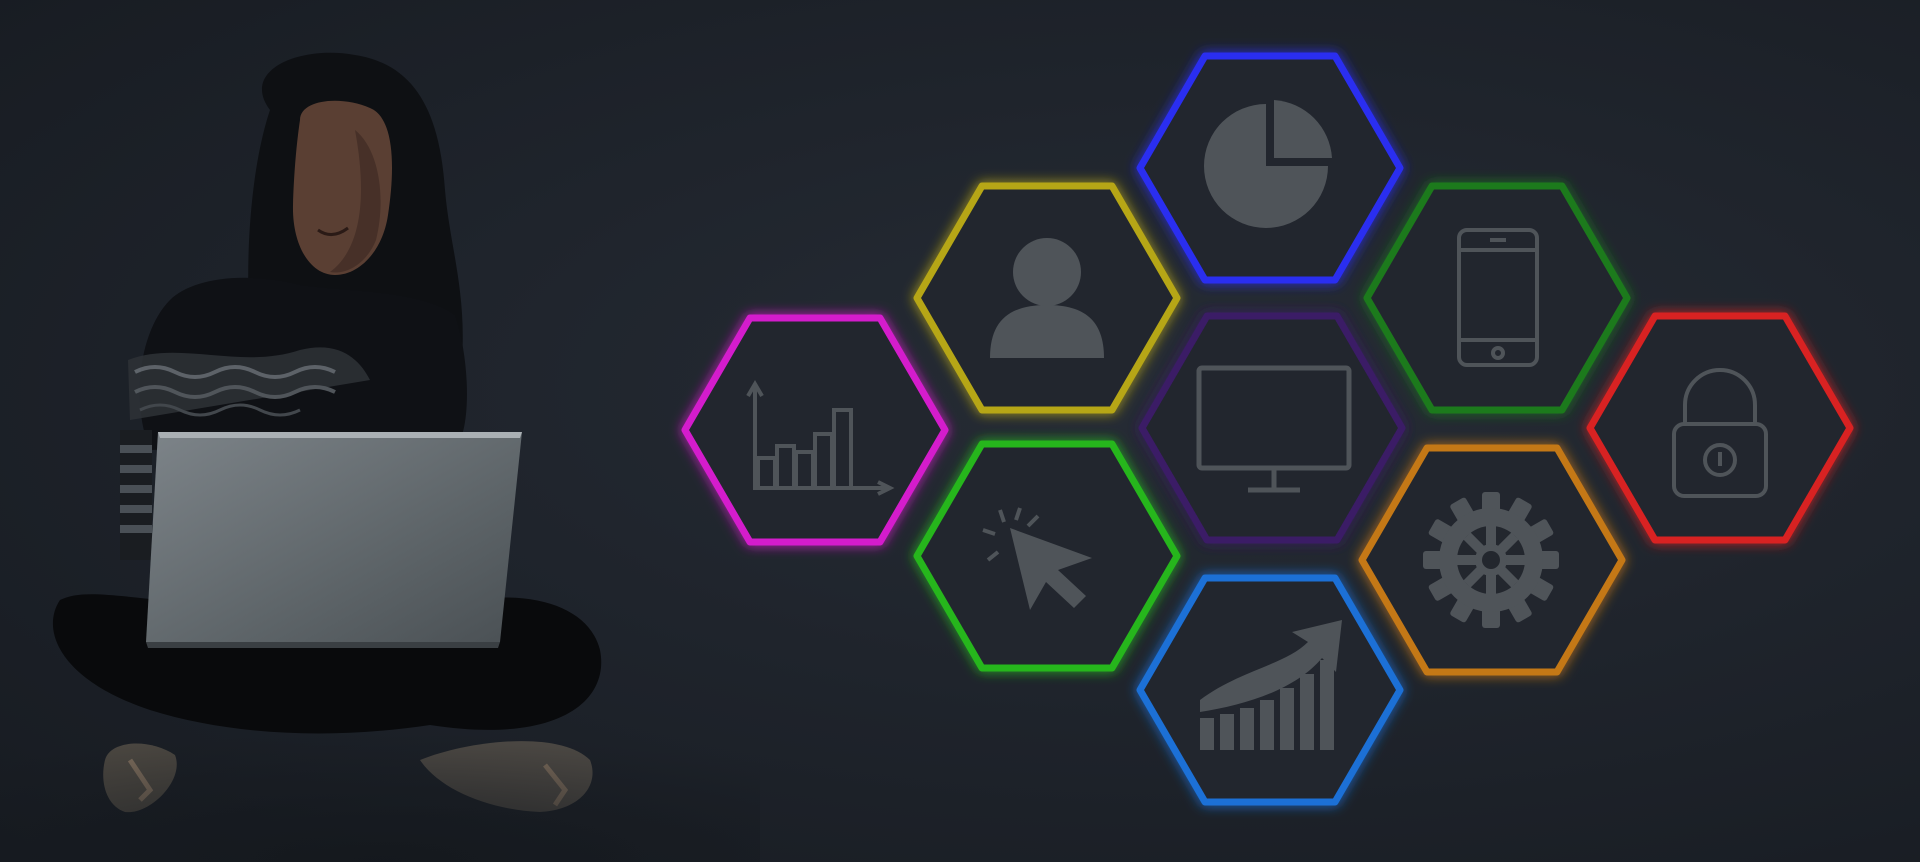  I want to click on striped-sleeve, so click(136, 495).